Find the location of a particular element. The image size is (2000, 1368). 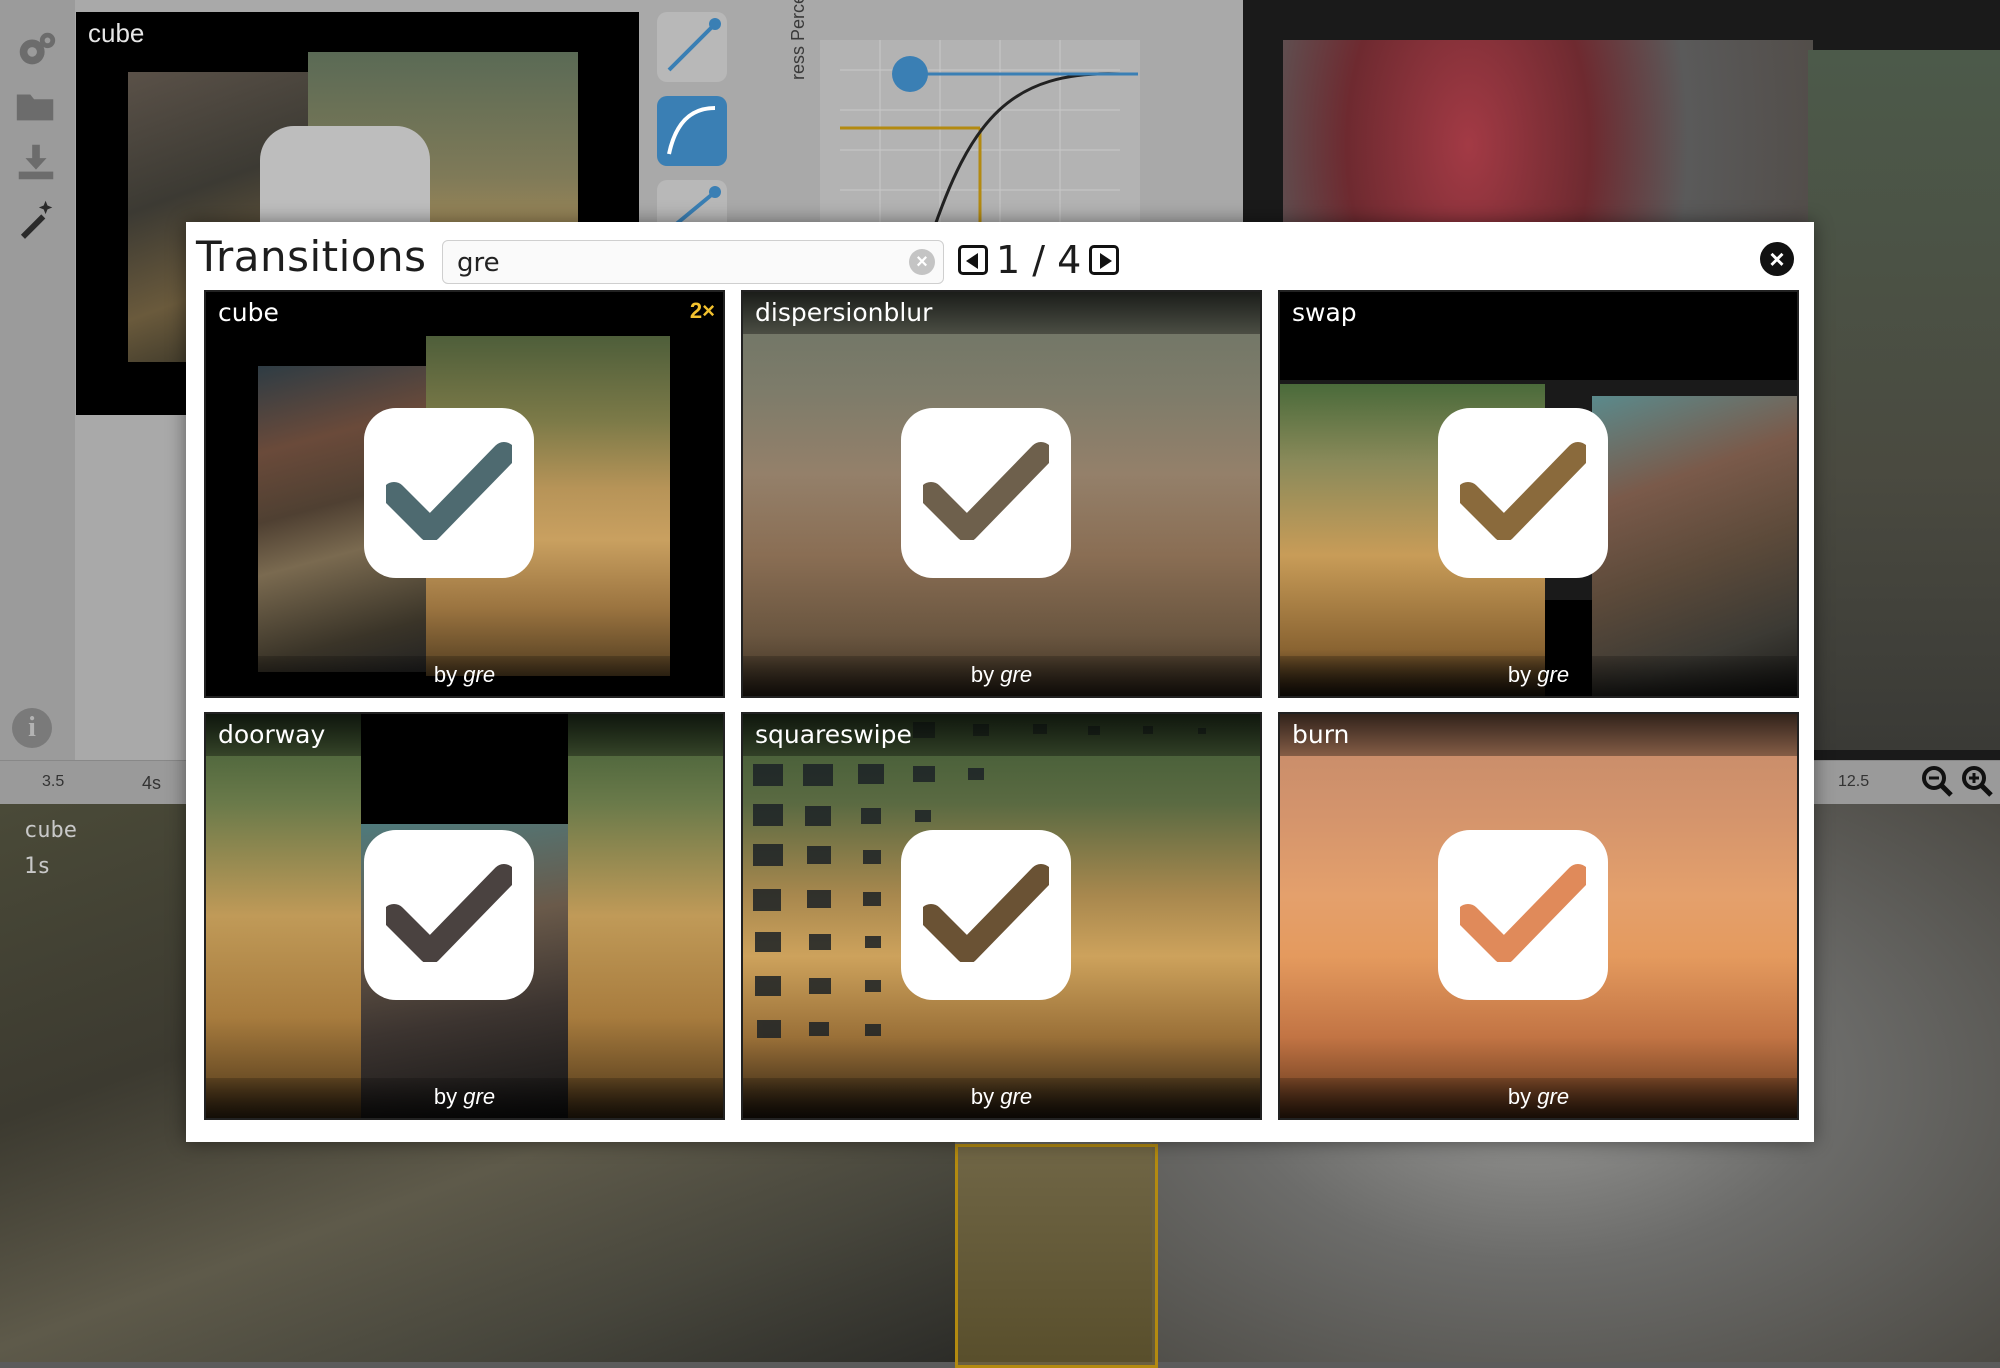

transition-name: doorway is located at coordinates (272, 734).